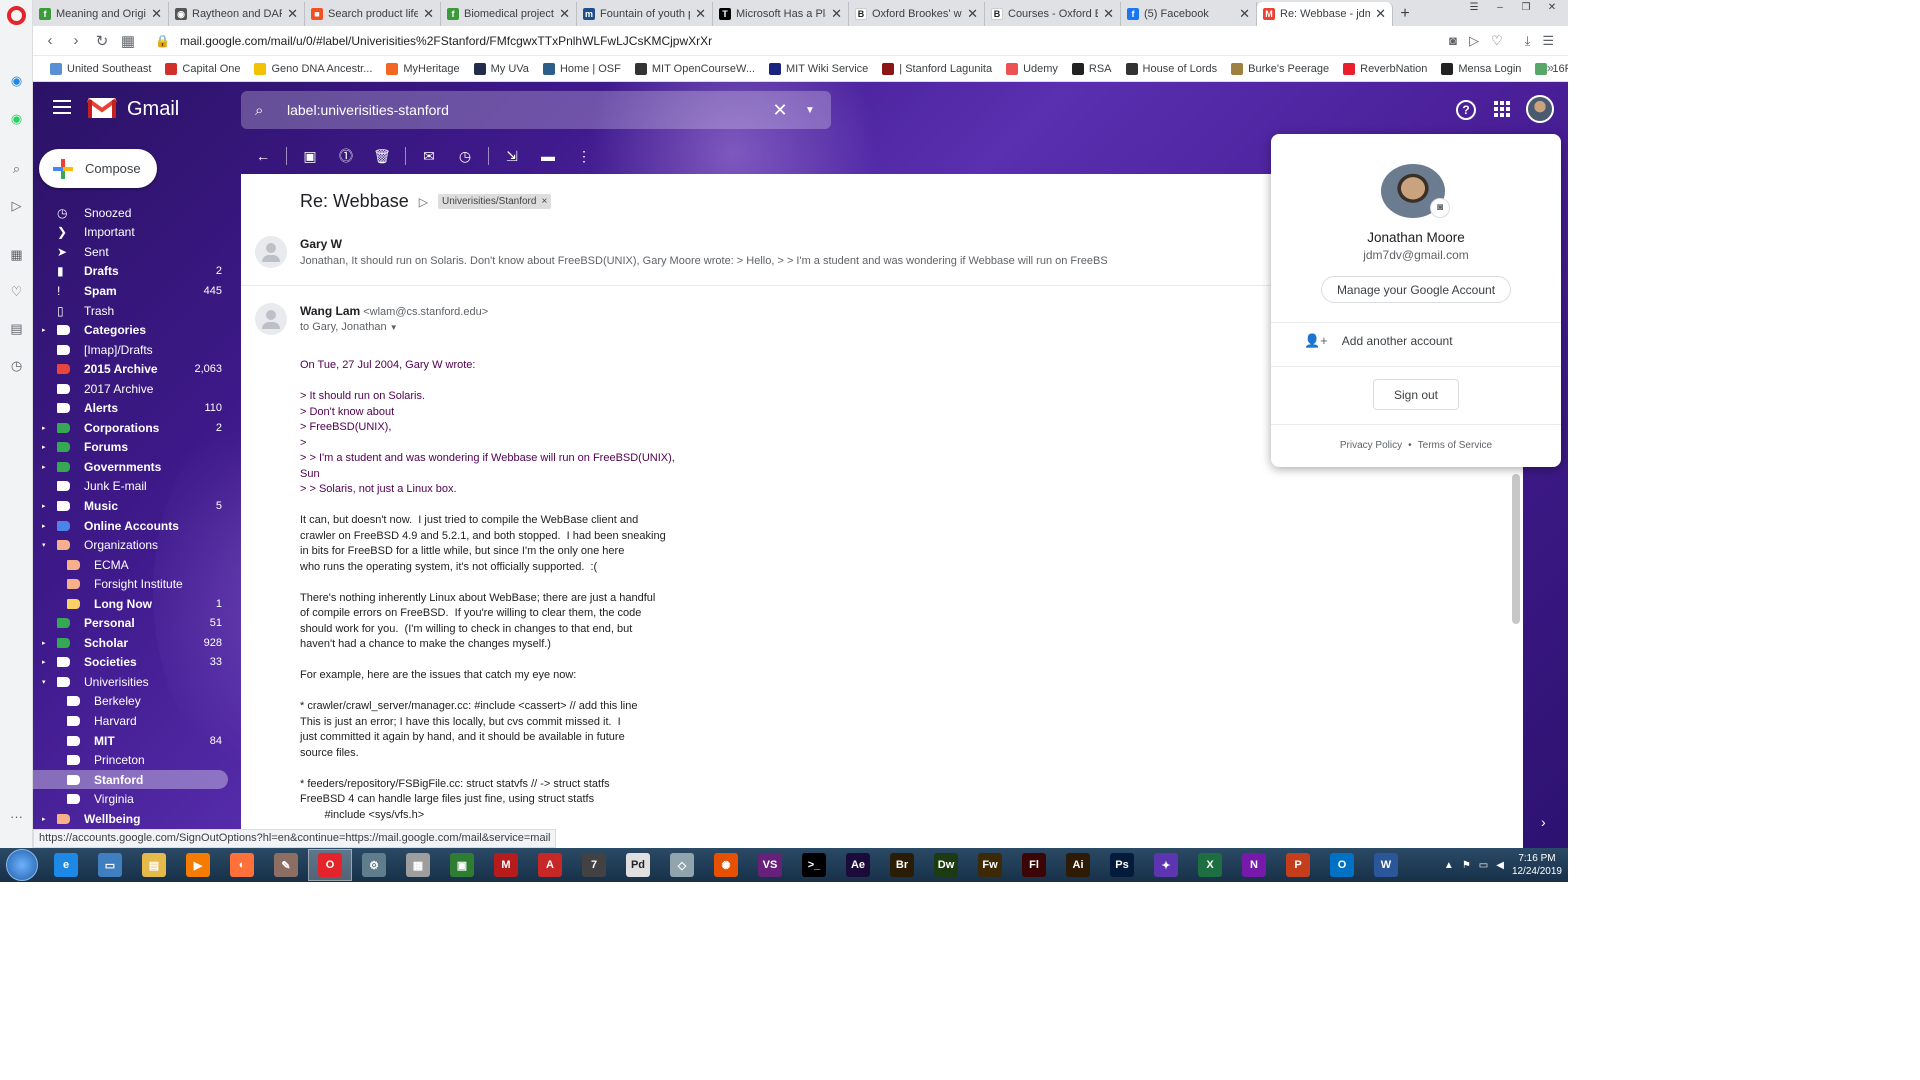  Describe the element at coordinates (50, 40) in the screenshot. I see `back-icon: ‹` at that location.